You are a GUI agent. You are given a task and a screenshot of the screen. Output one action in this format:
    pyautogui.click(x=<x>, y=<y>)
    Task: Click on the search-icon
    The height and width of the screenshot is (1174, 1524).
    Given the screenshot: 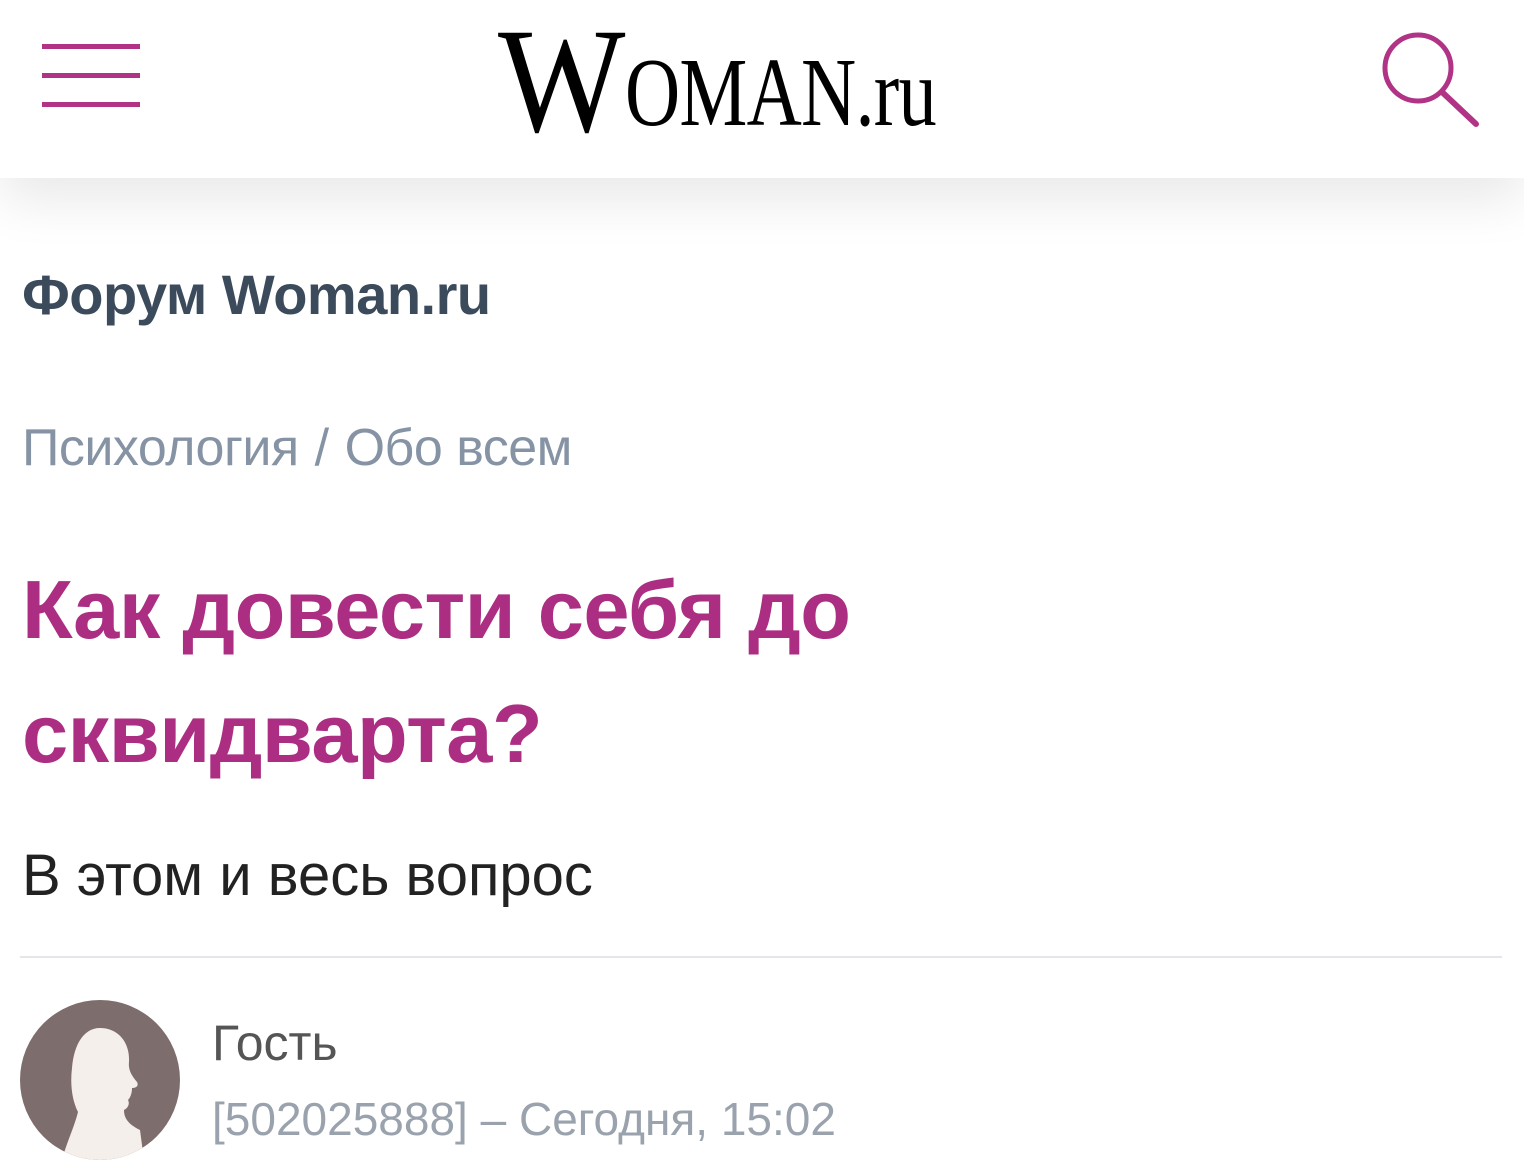 What is the action you would take?
    pyautogui.click(x=1430, y=78)
    